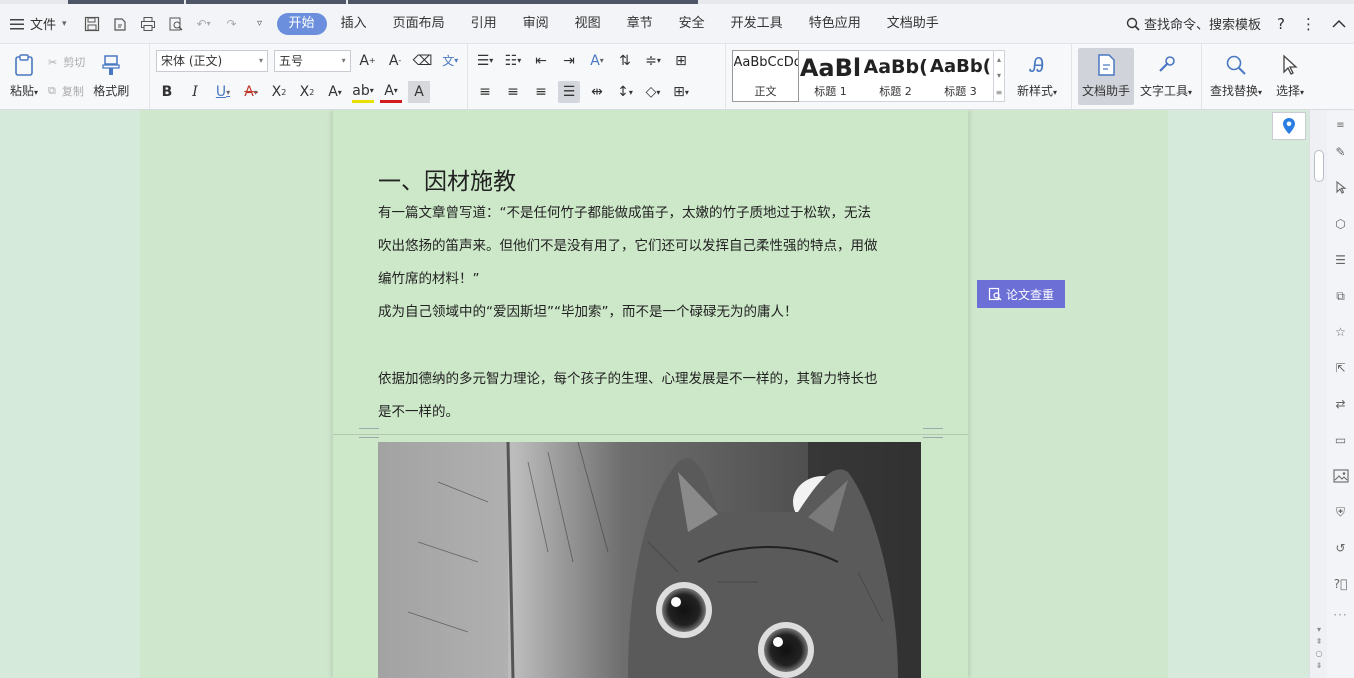  Describe the element at coordinates (1319, 166) in the screenshot. I see `scrollbar-thumb` at that location.